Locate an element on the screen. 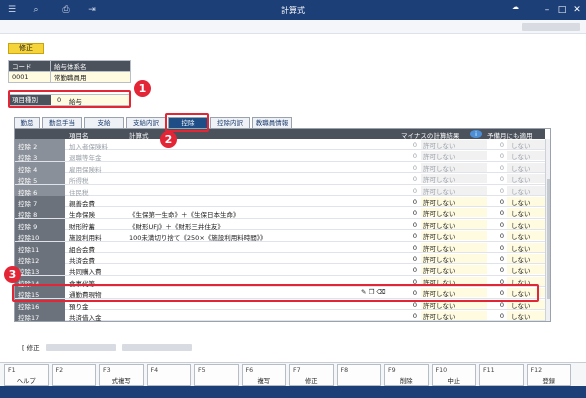 This screenshot has width=586, height=398. fkey-f12: F12 登録 is located at coordinates (548, 375).